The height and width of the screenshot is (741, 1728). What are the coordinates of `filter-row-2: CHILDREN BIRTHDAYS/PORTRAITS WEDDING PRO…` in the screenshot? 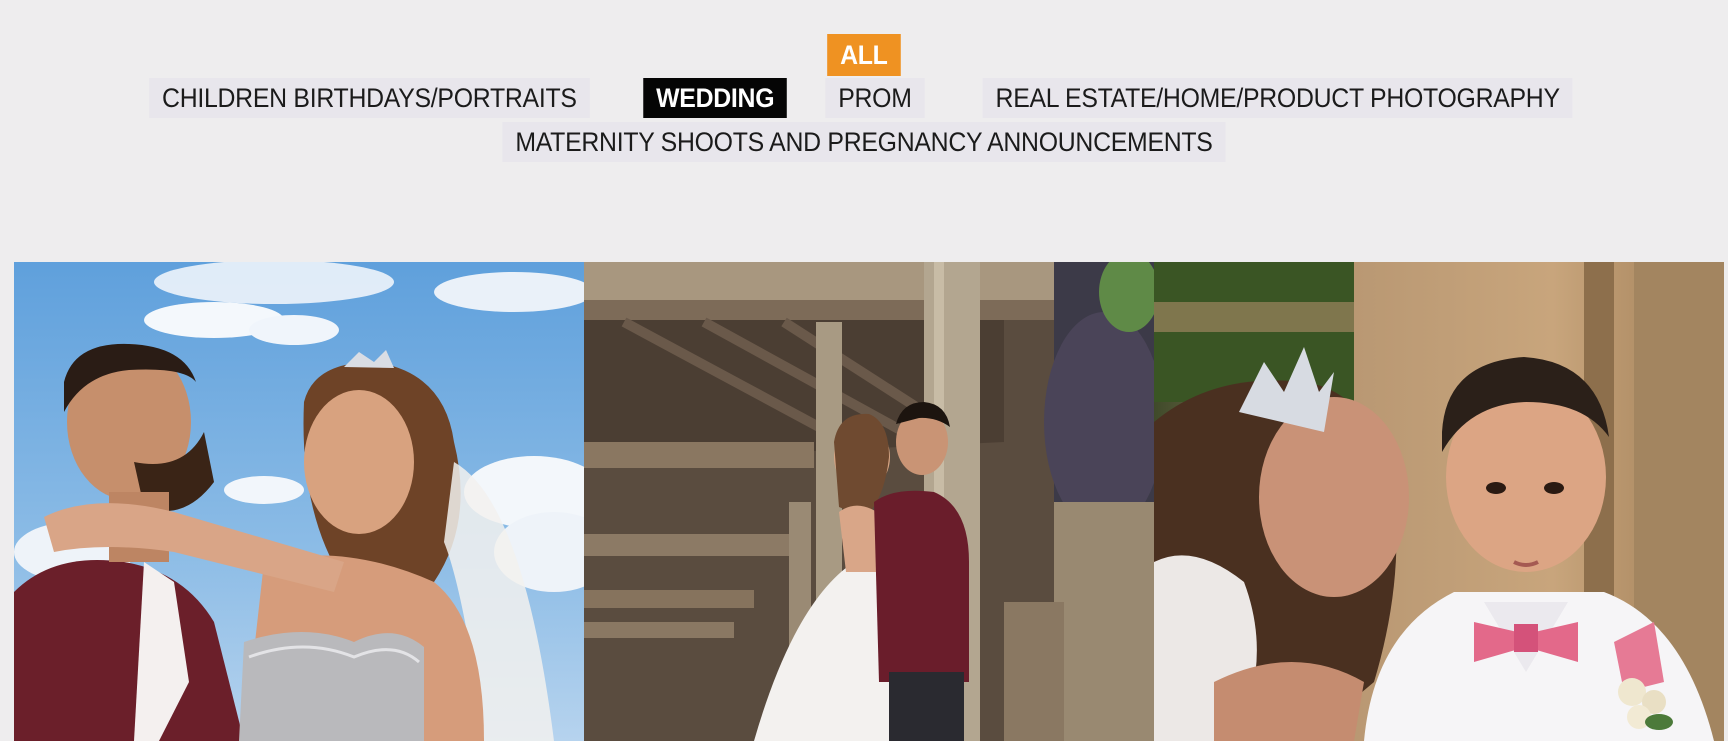 It's located at (864, 98).